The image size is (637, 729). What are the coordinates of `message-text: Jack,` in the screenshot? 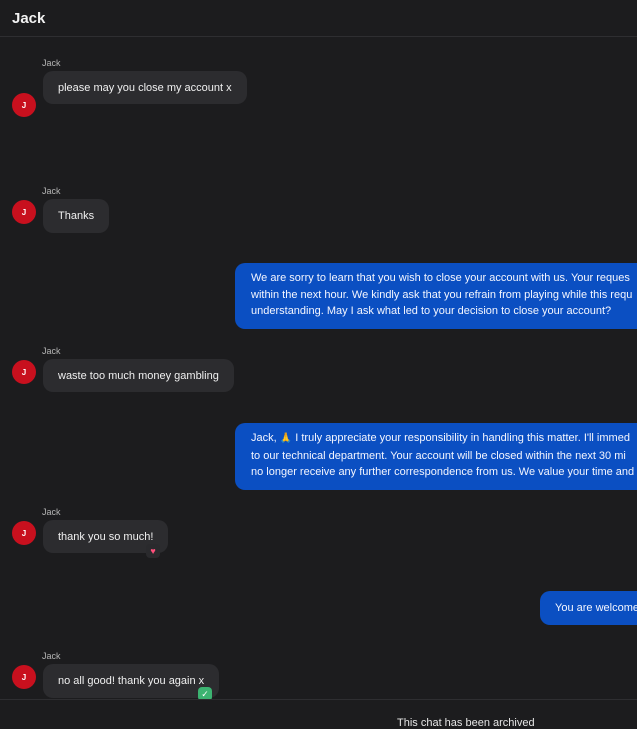 It's located at (265, 438).